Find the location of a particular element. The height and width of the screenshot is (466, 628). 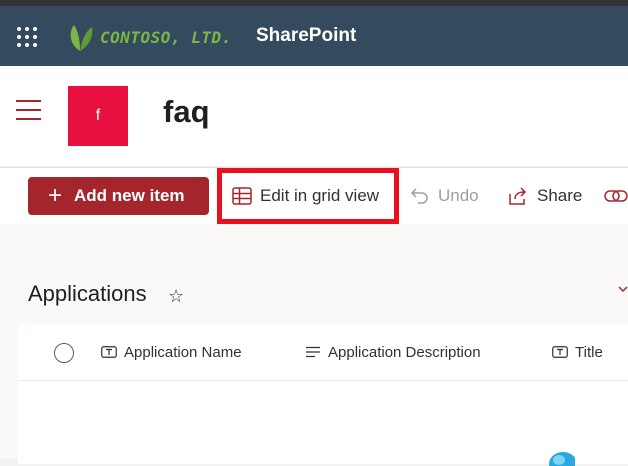

column-header-title: Title is located at coordinates (577, 352).